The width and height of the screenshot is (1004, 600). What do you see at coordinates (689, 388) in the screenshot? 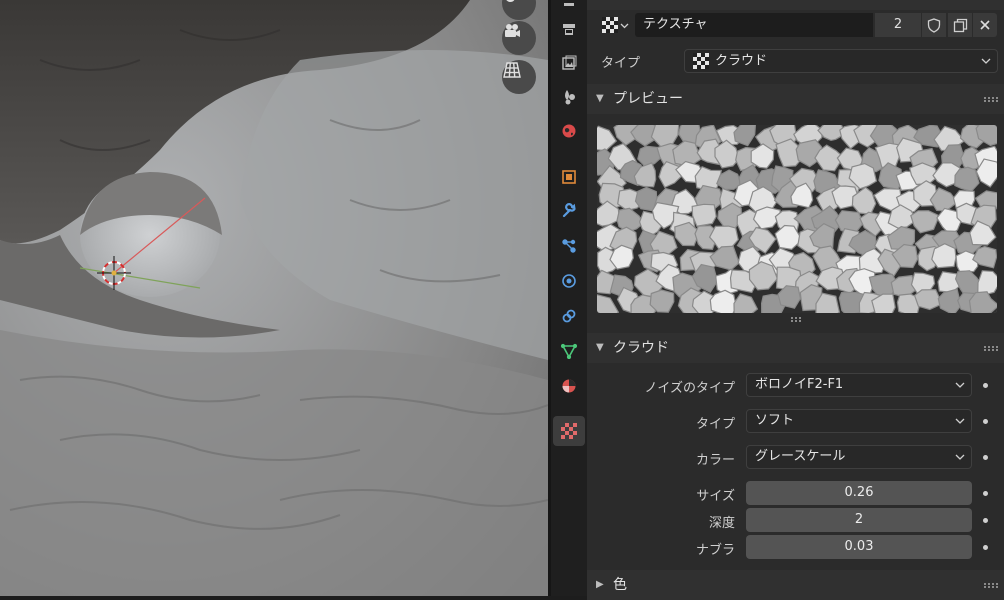
I see `noise-type-label: ノイズのタイプ` at bounding box center [689, 388].